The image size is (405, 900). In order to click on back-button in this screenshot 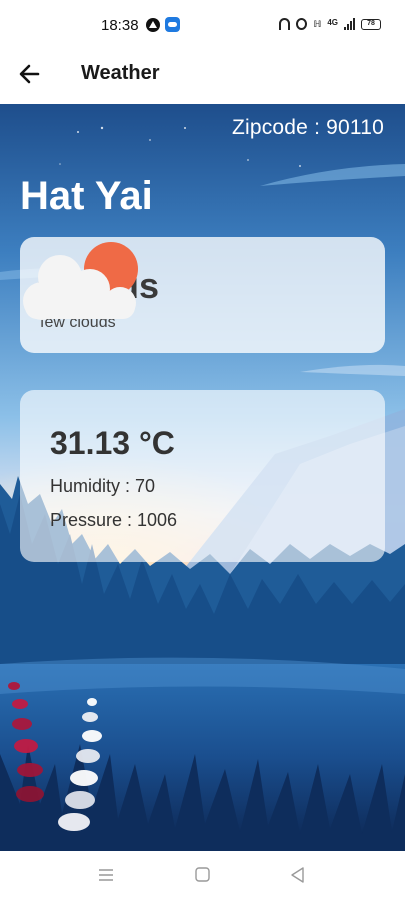, I will do `click(30, 74)`.